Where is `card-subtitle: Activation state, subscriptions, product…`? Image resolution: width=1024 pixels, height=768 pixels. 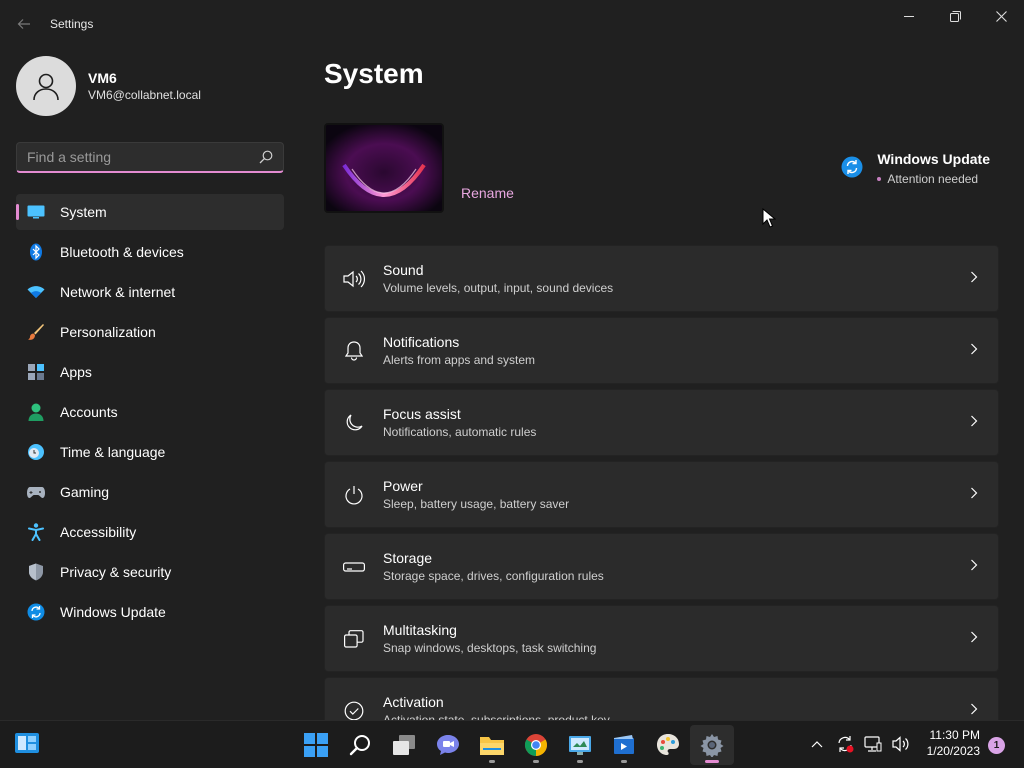
card-subtitle: Activation state, subscriptions, product… is located at coordinates (496, 716).